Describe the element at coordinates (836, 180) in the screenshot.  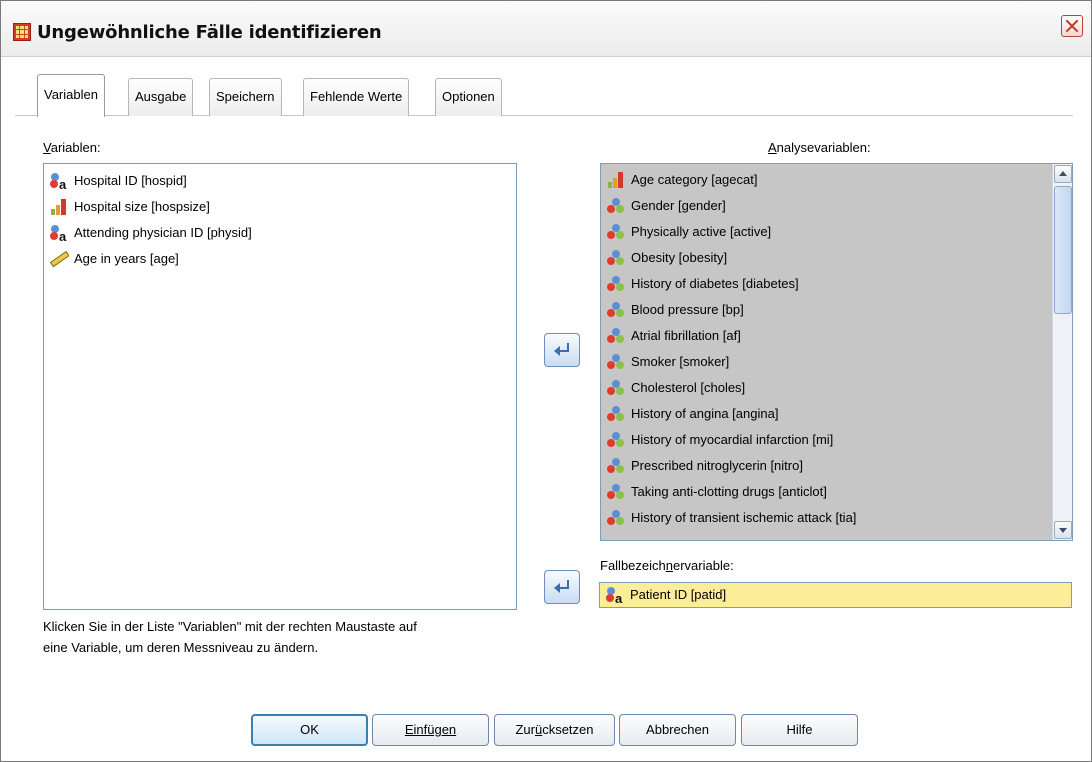
I see `list-item: Age category [agecat]` at that location.